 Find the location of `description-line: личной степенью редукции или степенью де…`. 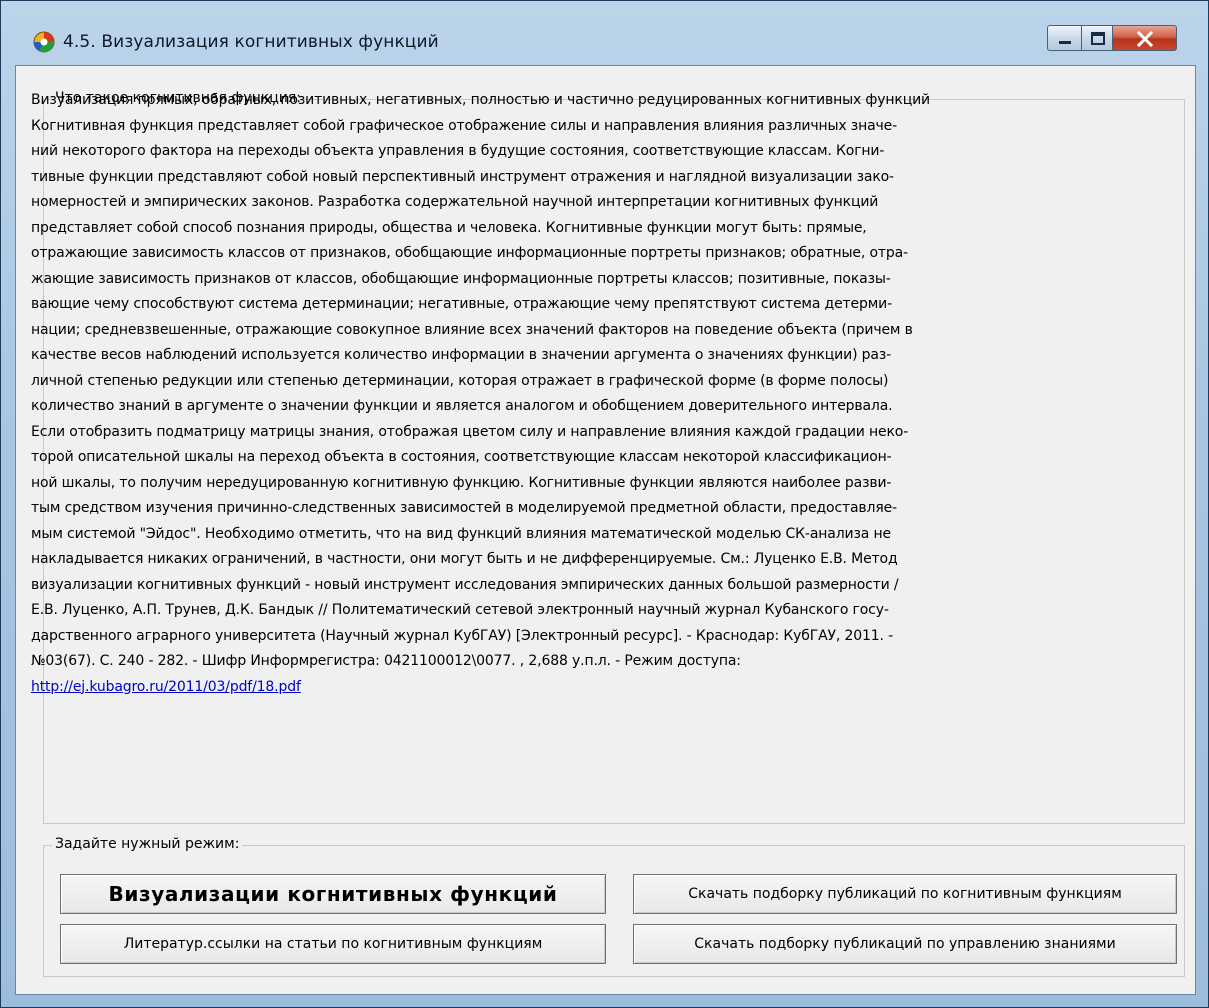

description-line: личной степенью редукции или степенью де… is located at coordinates (460, 380).